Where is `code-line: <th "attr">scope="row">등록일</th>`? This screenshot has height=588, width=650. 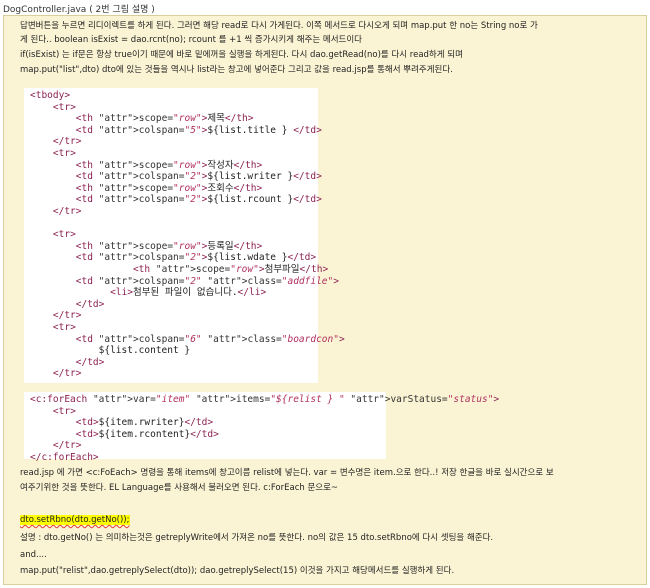
code-line: <th "attr">scope="row">등록일</th> is located at coordinates (169, 246).